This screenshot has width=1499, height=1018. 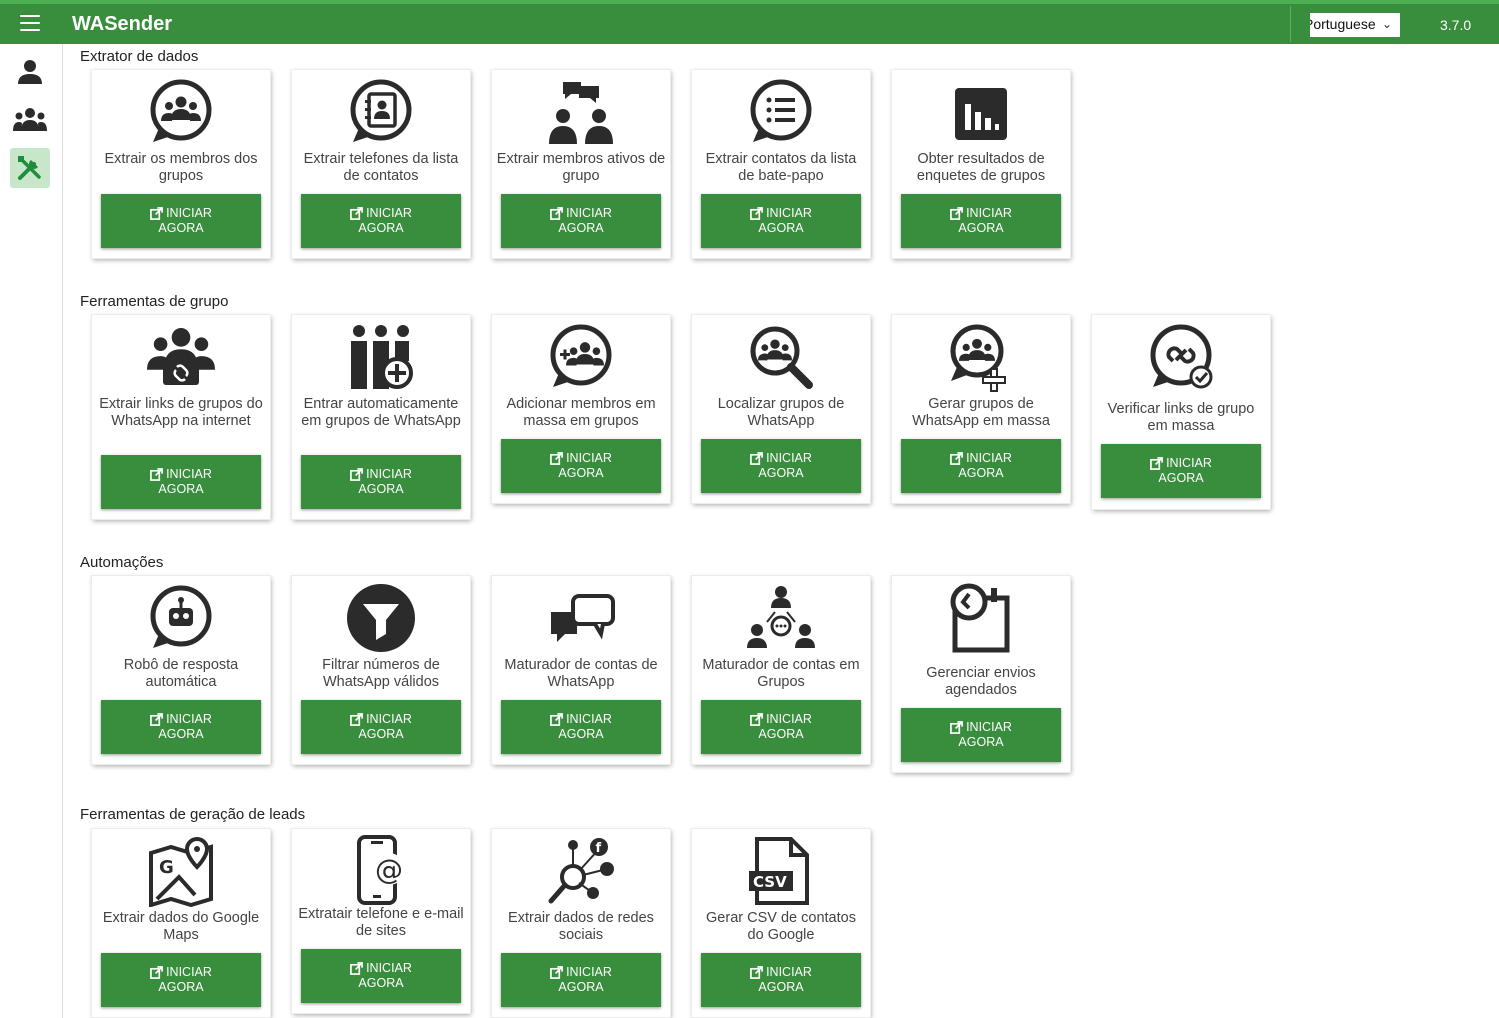 I want to click on chat-contact-book-icon, so click(x=381, y=110).